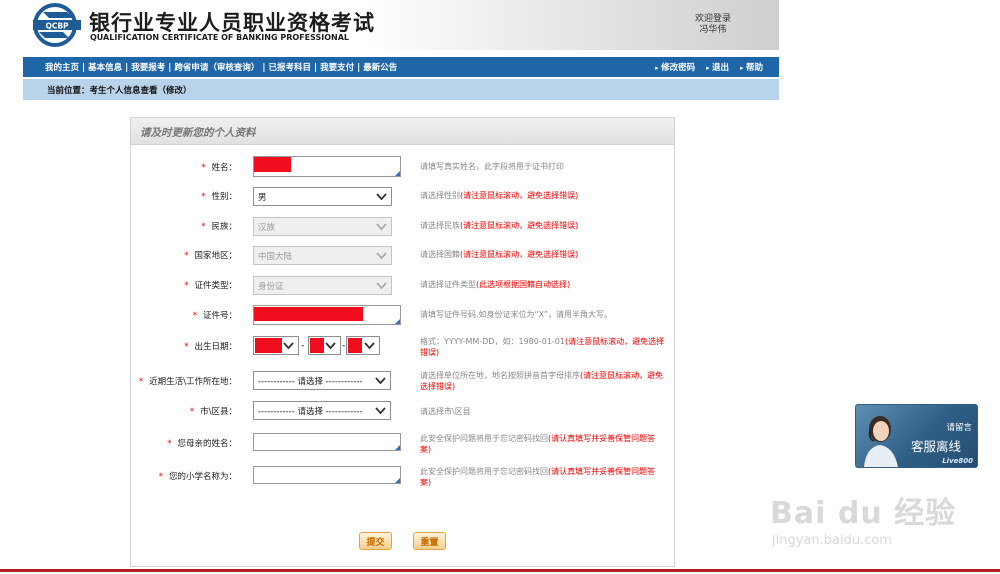 The width and height of the screenshot is (1000, 574). Describe the element at coordinates (705, 67) in the screenshot. I see `nav-right: 修改密码 退出 帮助` at that location.